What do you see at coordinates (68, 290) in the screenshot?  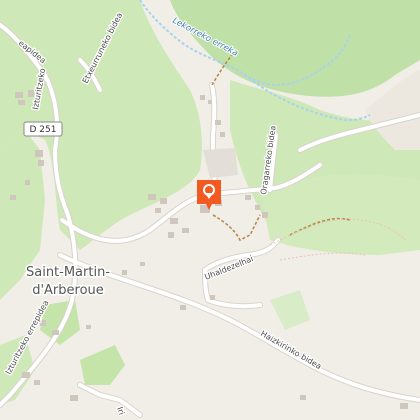 I see `town-label-line2: d'Arberoue` at bounding box center [68, 290].